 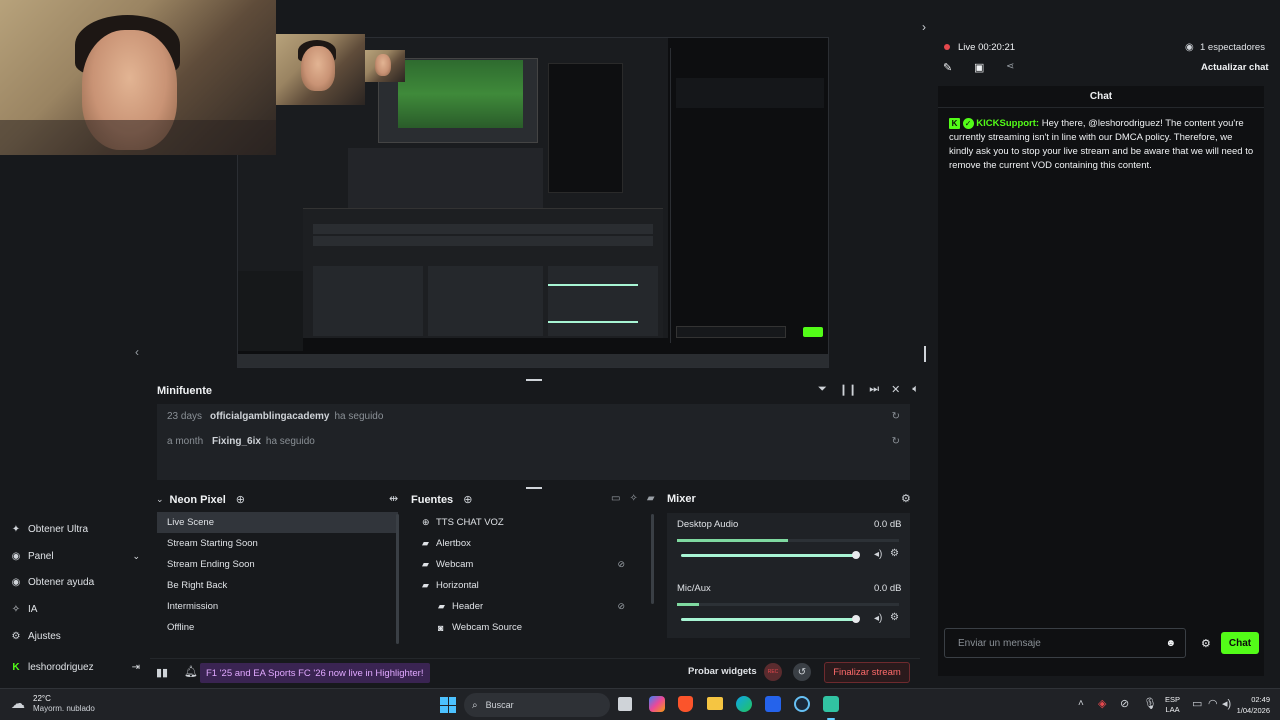 I want to click on display-icon: ▭, so click(x=1197, y=703).